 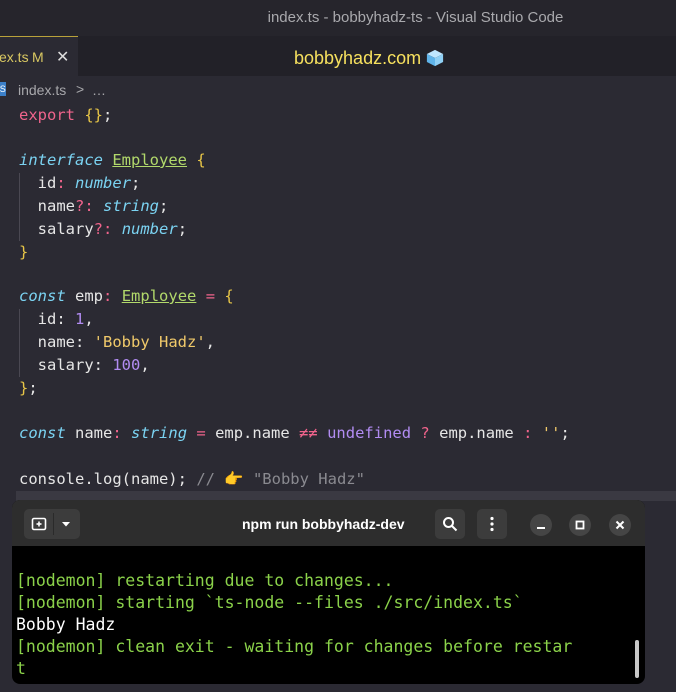 What do you see at coordinates (21, 668) in the screenshot?
I see `terminal-line: t` at bounding box center [21, 668].